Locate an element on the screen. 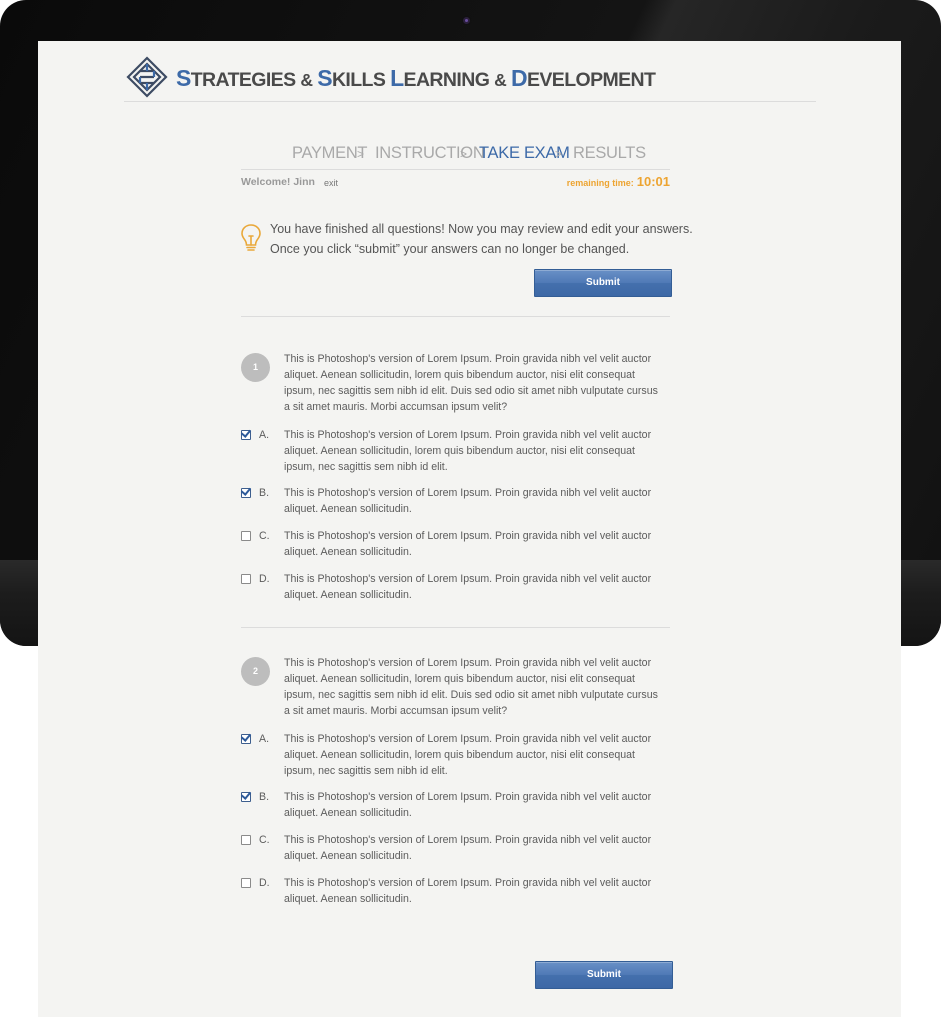 Image resolution: width=941 pixels, height=1017 pixels. brand-word: EVELOPMENT is located at coordinates (591, 80).